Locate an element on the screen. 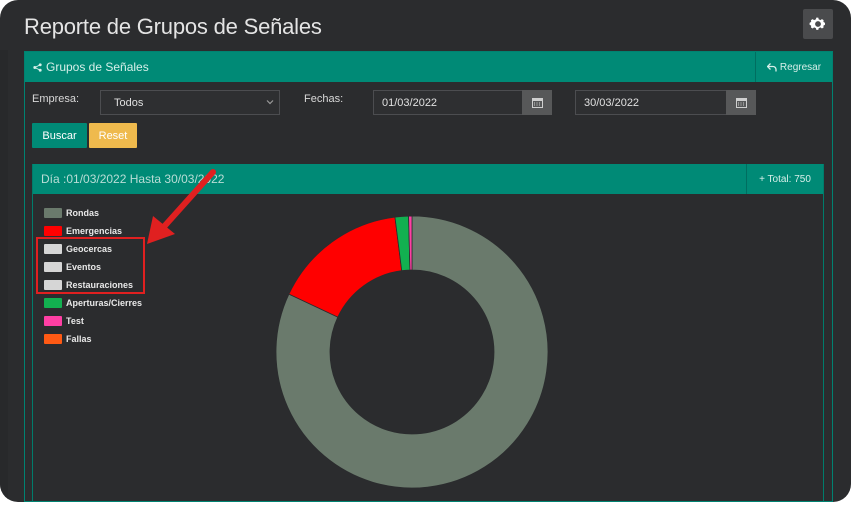 The height and width of the screenshot is (506, 857). legend-label: Rondas is located at coordinates (83, 213).